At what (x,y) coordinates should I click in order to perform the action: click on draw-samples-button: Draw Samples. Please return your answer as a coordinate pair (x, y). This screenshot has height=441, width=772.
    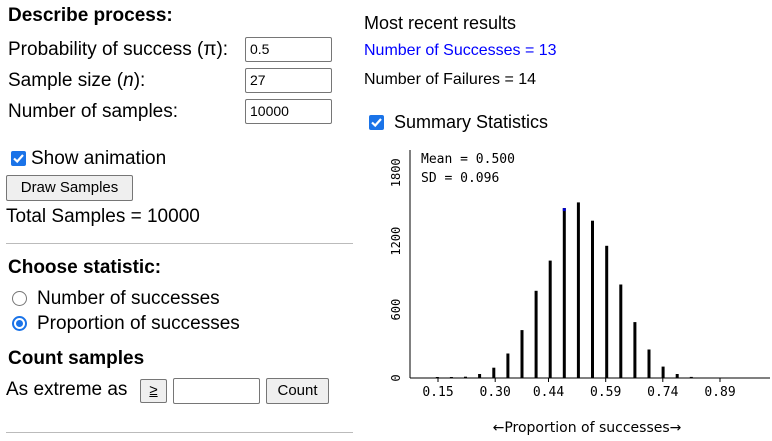
    Looking at the image, I should click on (69, 188).